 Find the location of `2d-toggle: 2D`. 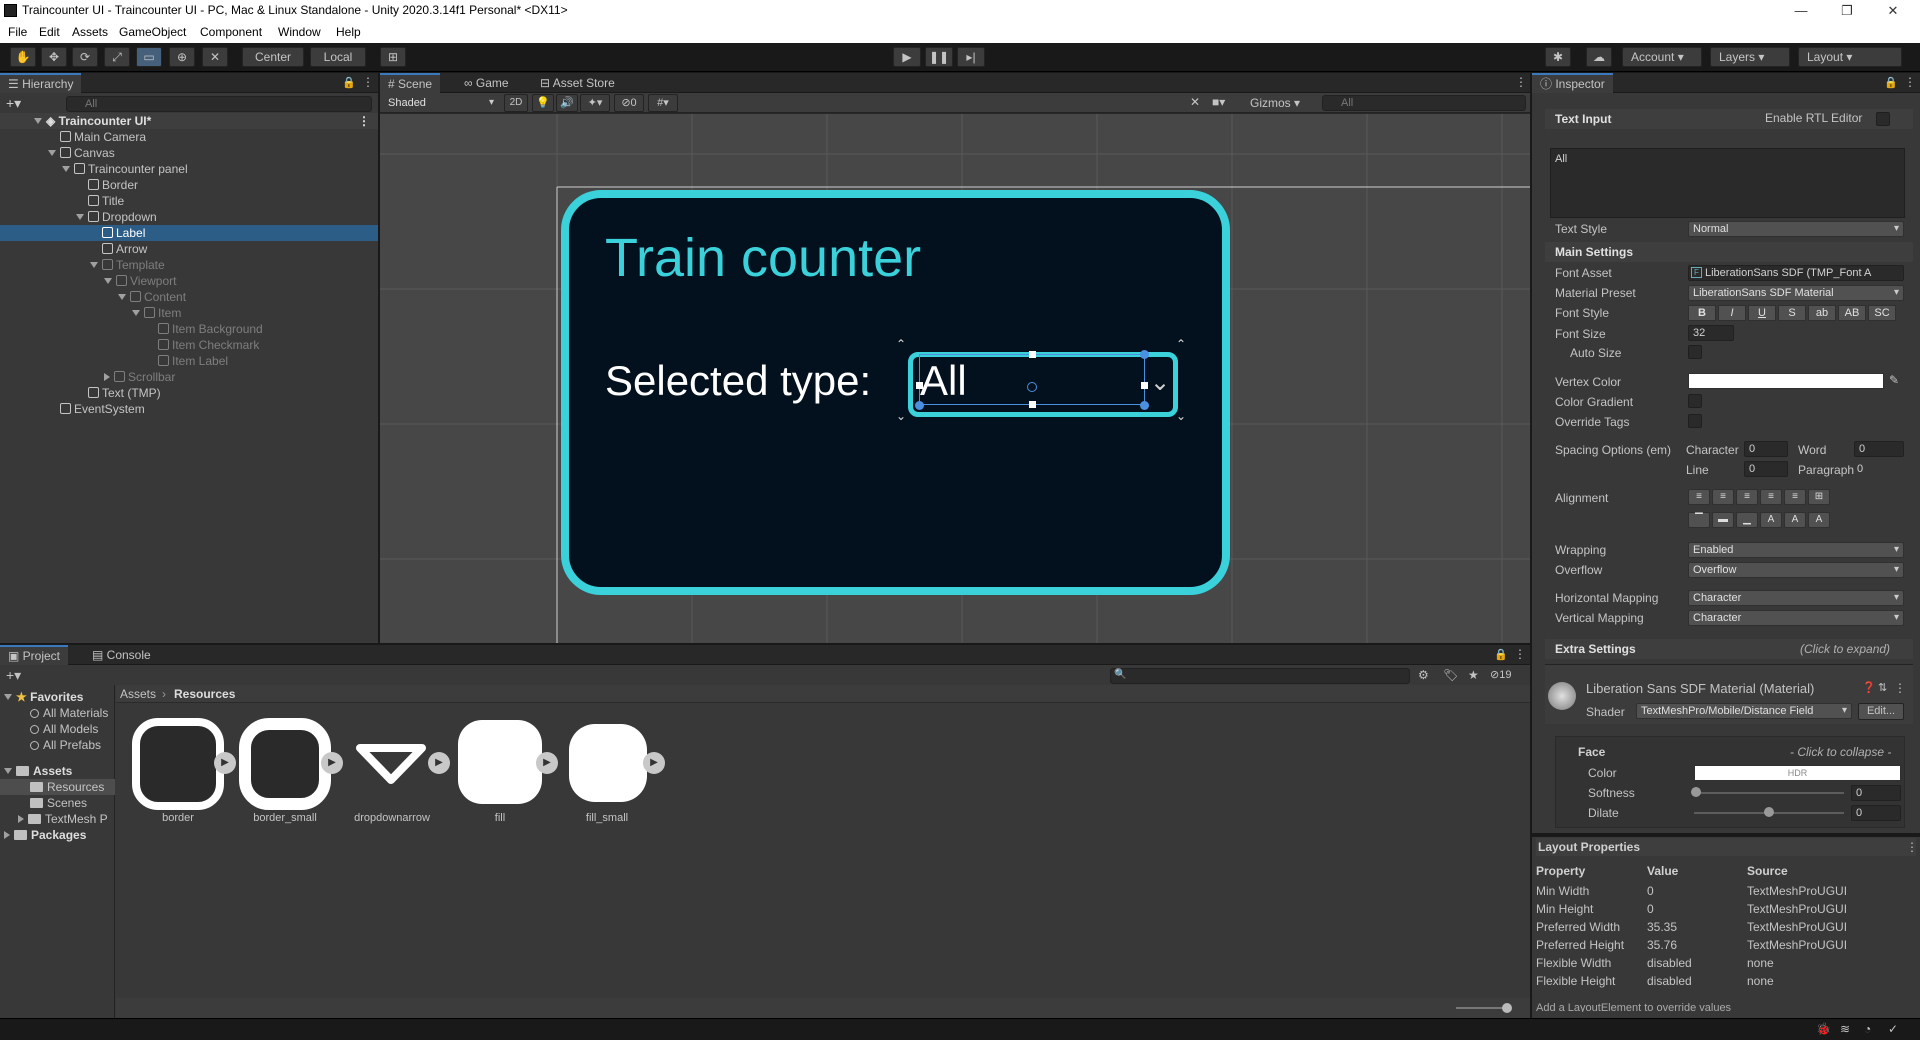

2d-toggle: 2D is located at coordinates (516, 103).